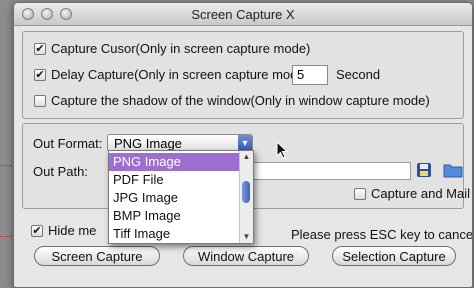 Image resolution: width=474 pixels, height=288 pixels. Describe the element at coordinates (72, 230) in the screenshot. I see `hide-me-label: Hide me` at that location.